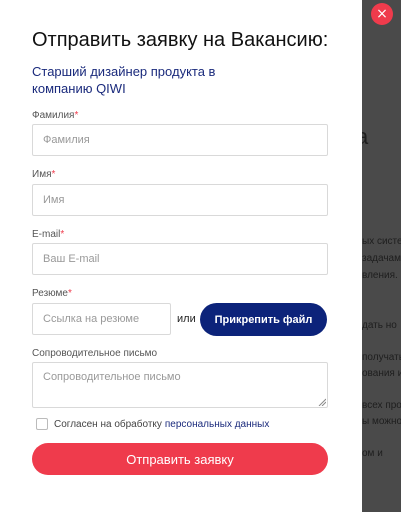 Image resolution: width=401 pixels, height=512 pixels. I want to click on last-name-input, so click(180, 140).